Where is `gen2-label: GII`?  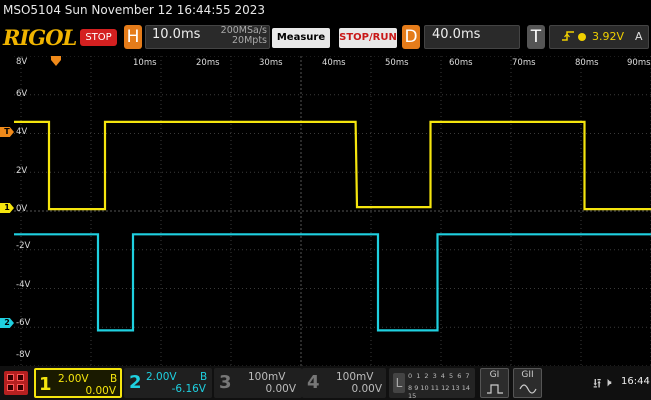
gen2-label: GII is located at coordinates (527, 375).